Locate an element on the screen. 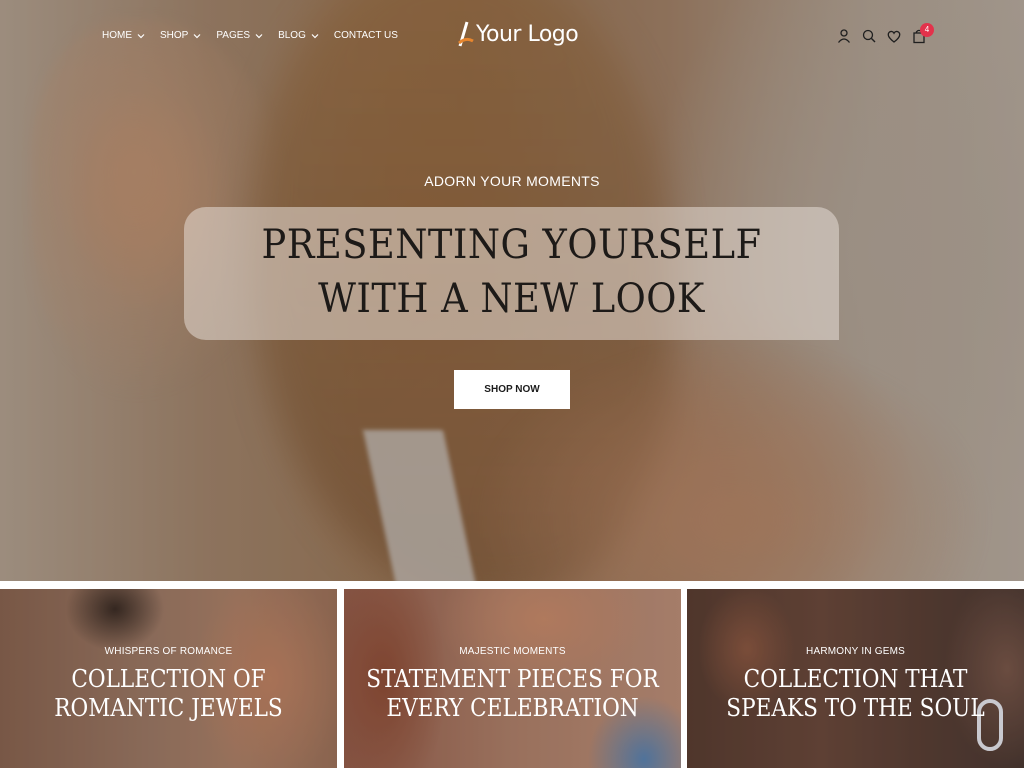 This screenshot has width=1024, height=768. nav-item-contact: CONTACT US is located at coordinates (366, 35).